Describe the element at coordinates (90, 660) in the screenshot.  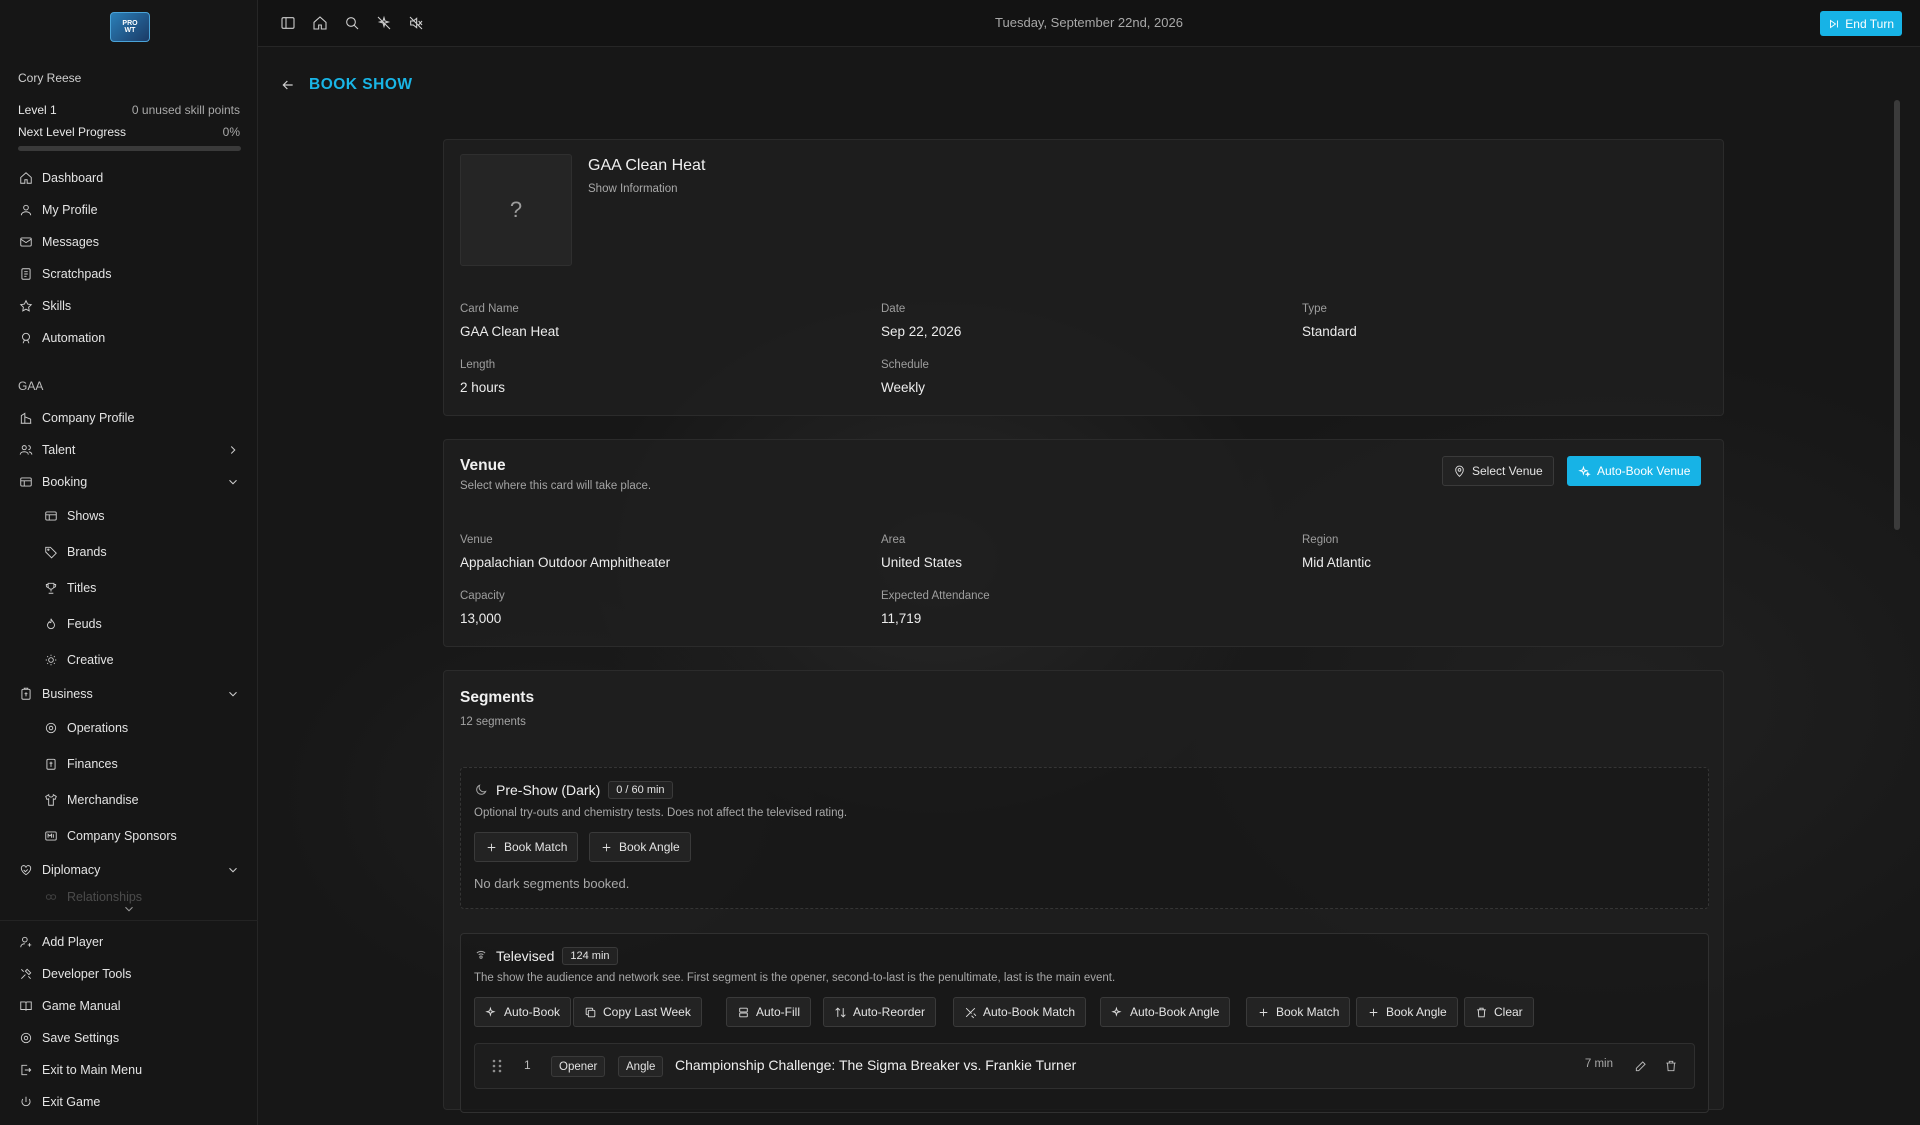
I see `sidebar-item-label: Creative` at that location.